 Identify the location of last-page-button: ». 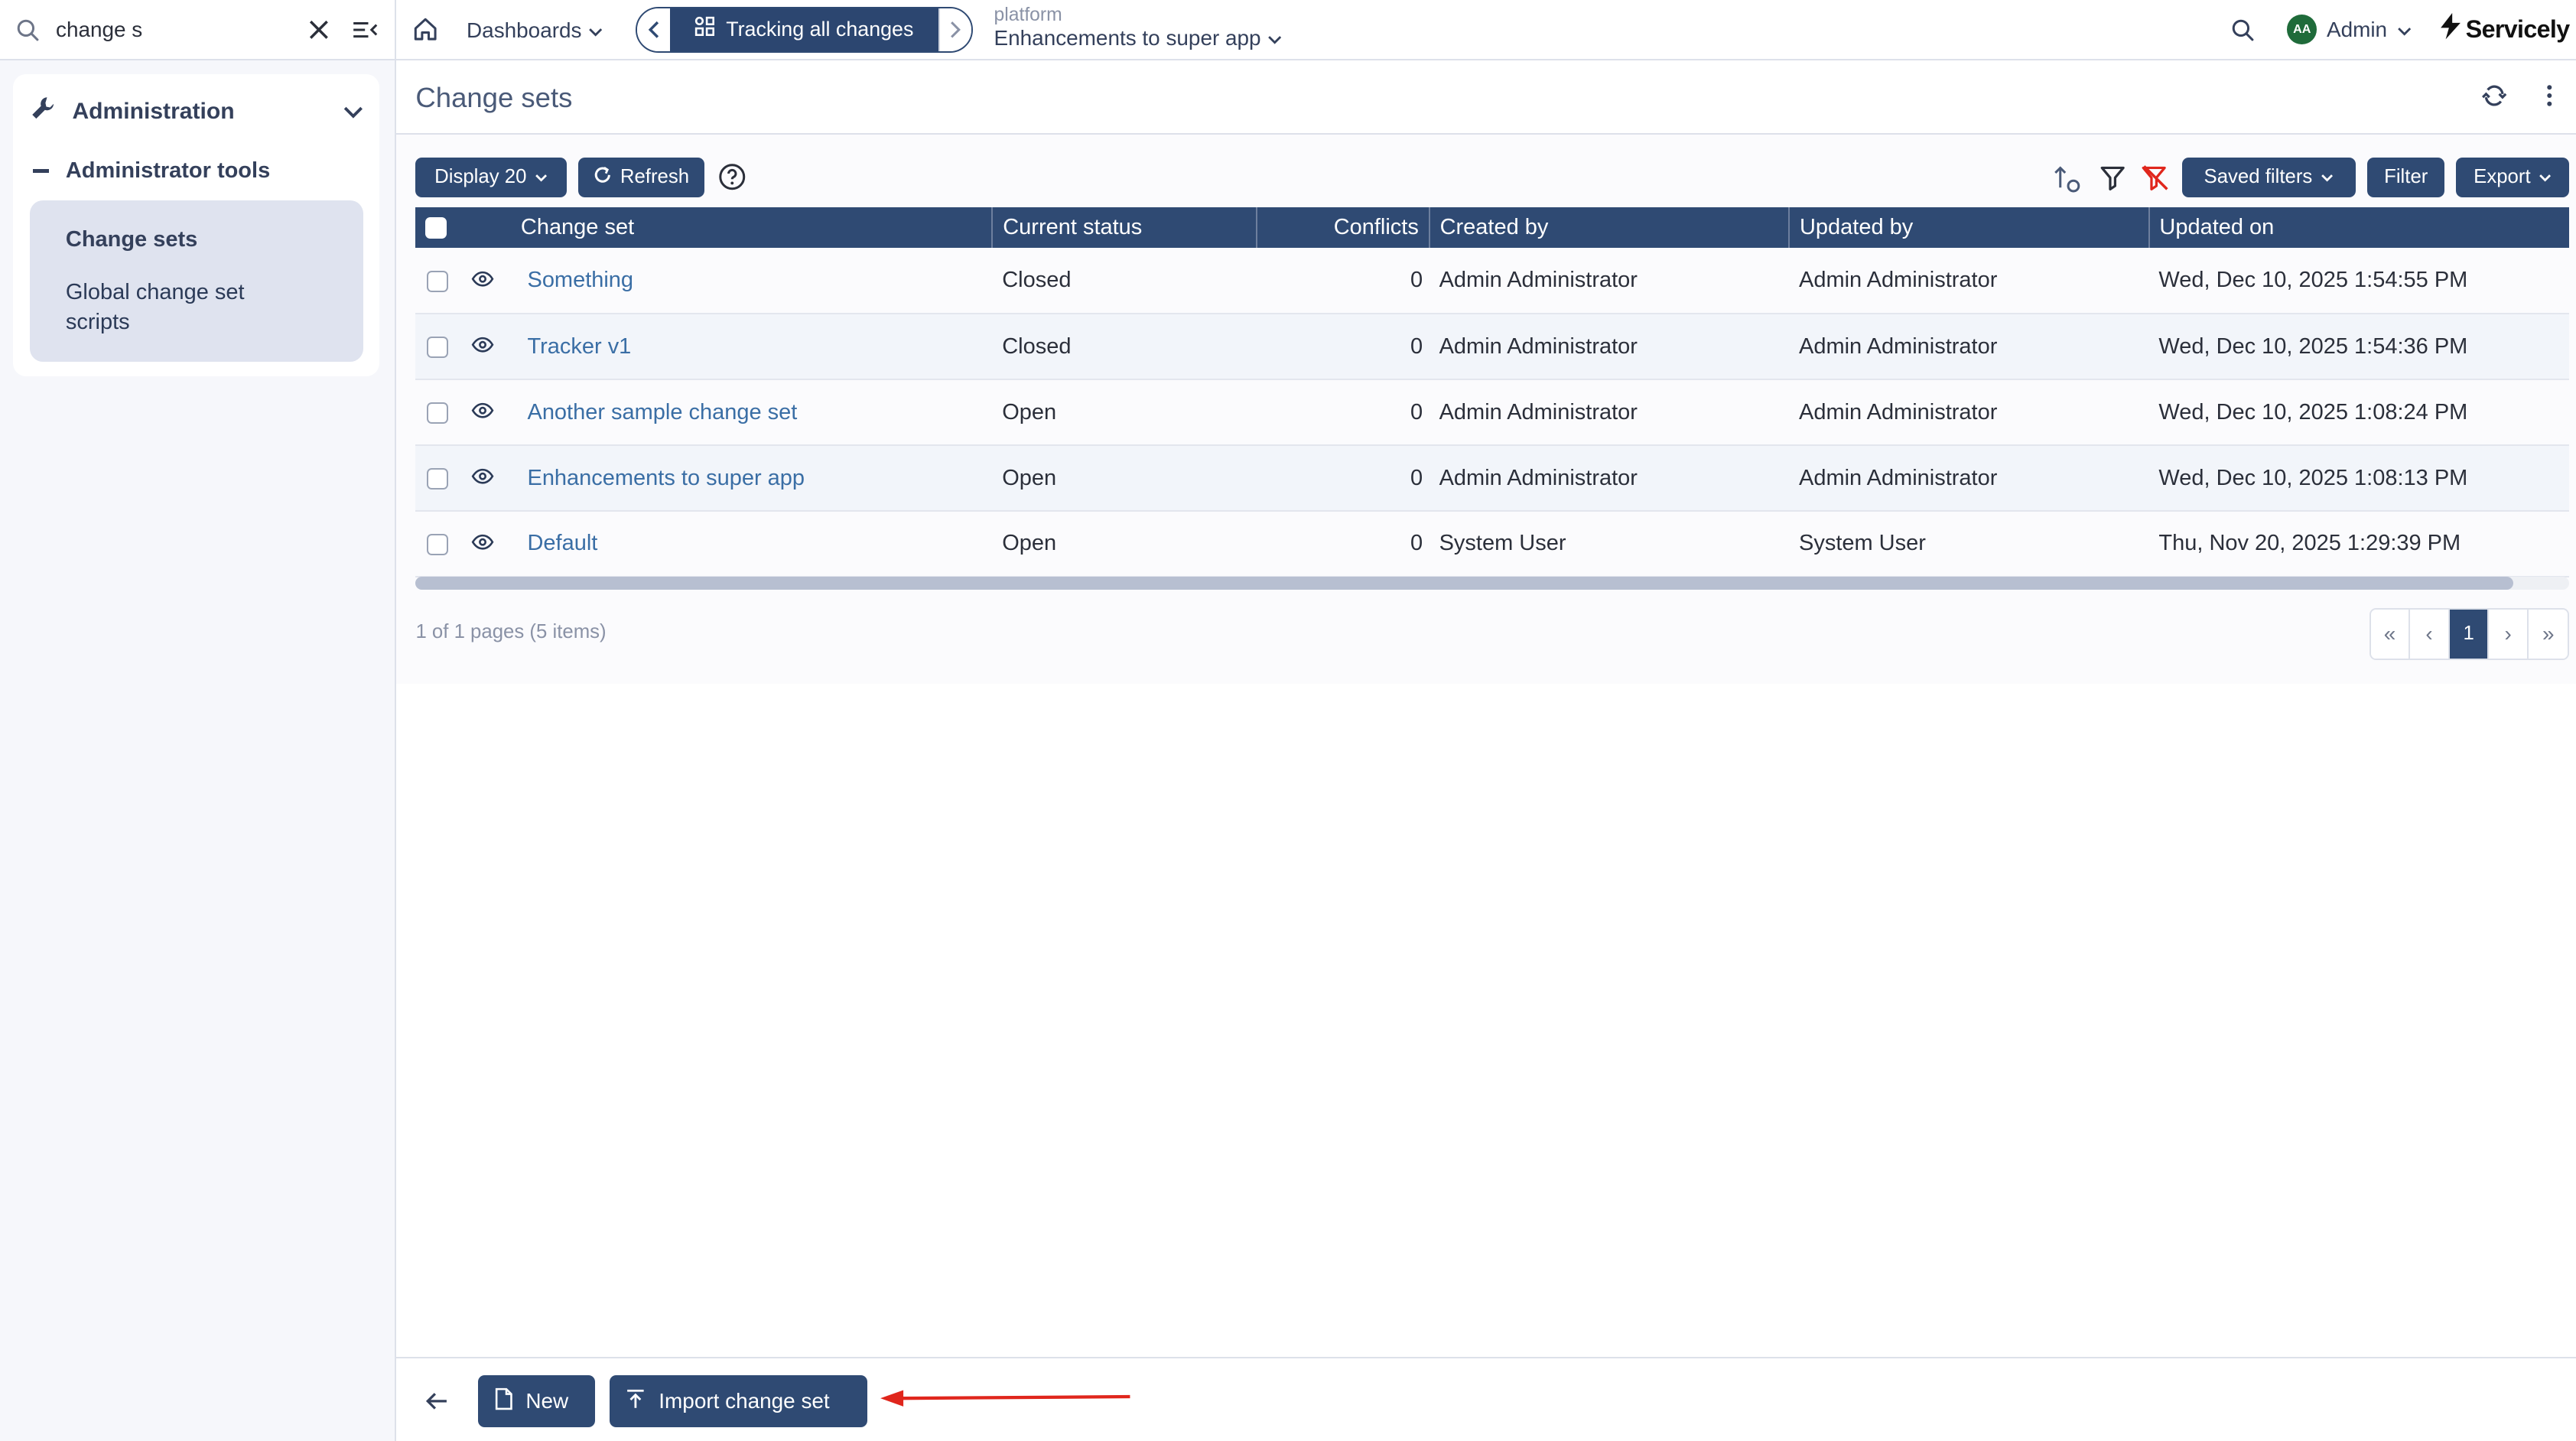
(2548, 634).